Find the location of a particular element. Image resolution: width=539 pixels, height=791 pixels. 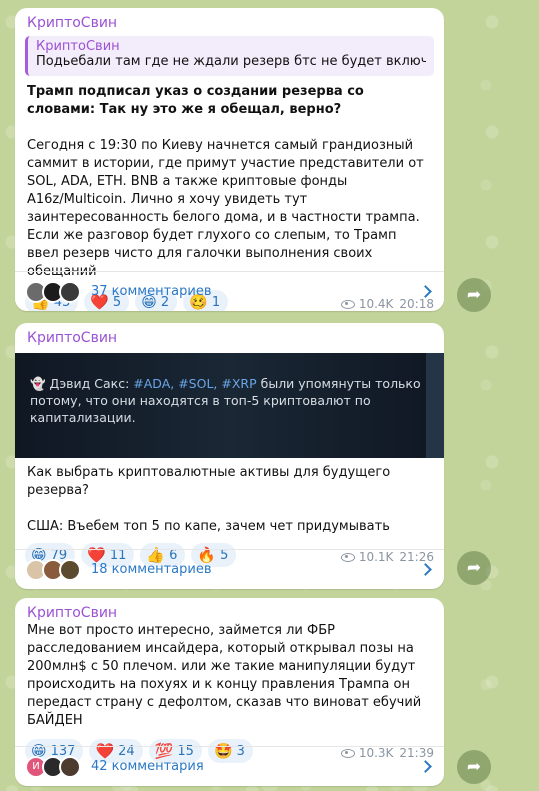

image-edge is located at coordinates (435, 405).